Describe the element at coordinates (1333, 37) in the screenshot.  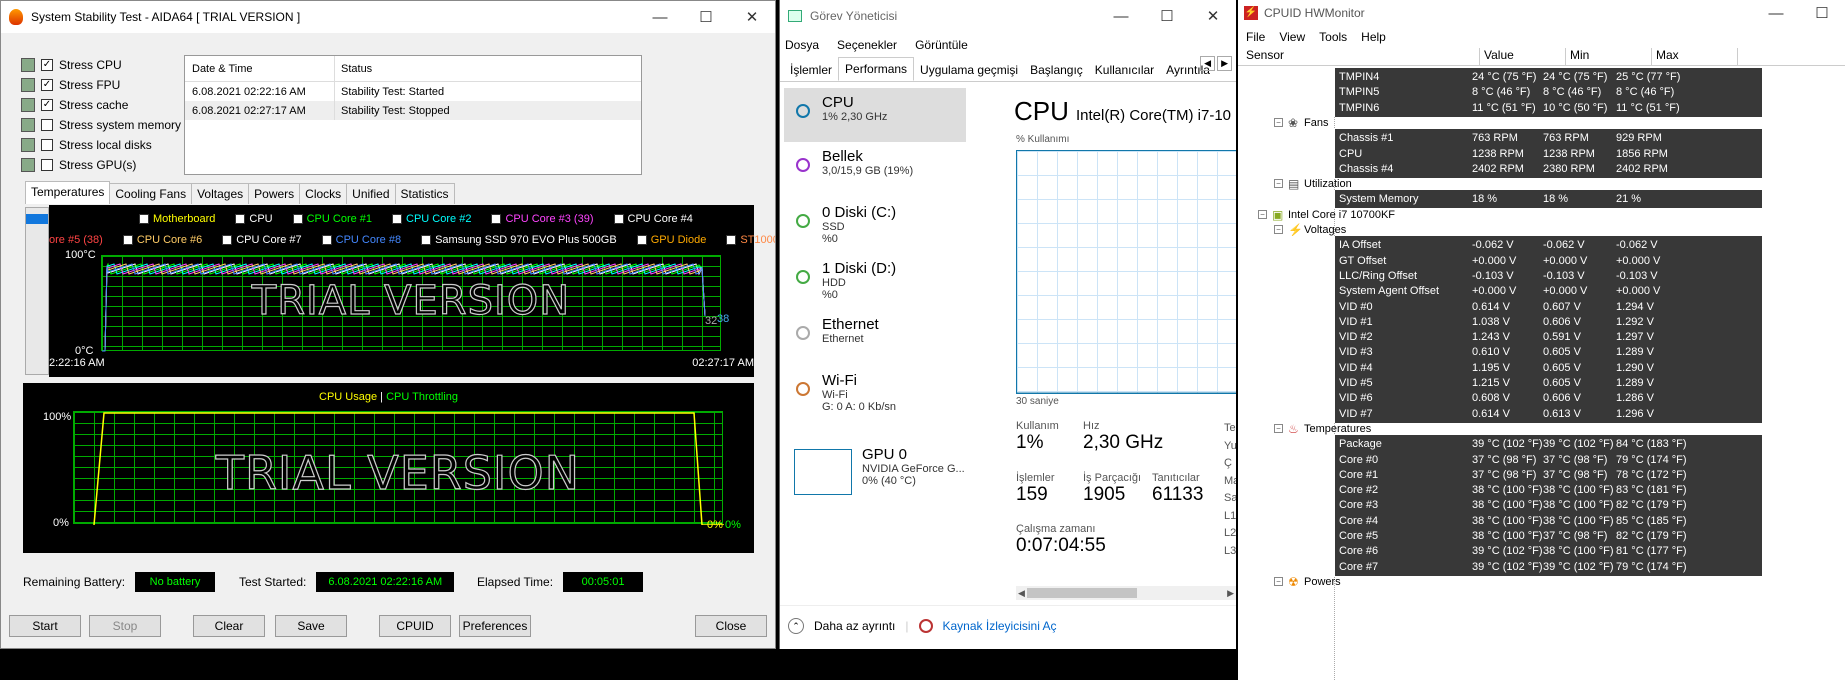
I see `hw-menu-item: Tools` at that location.